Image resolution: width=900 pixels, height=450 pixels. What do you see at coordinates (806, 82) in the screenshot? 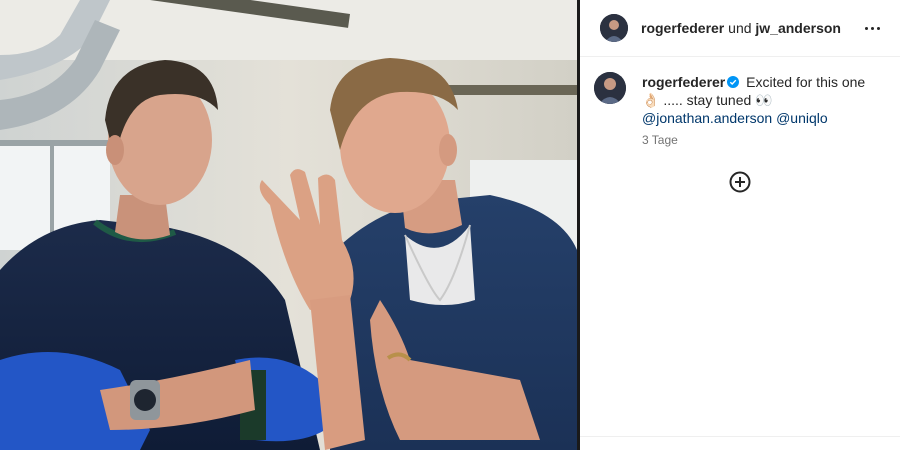
I see `caption-text-line1: Excited for this one` at bounding box center [806, 82].